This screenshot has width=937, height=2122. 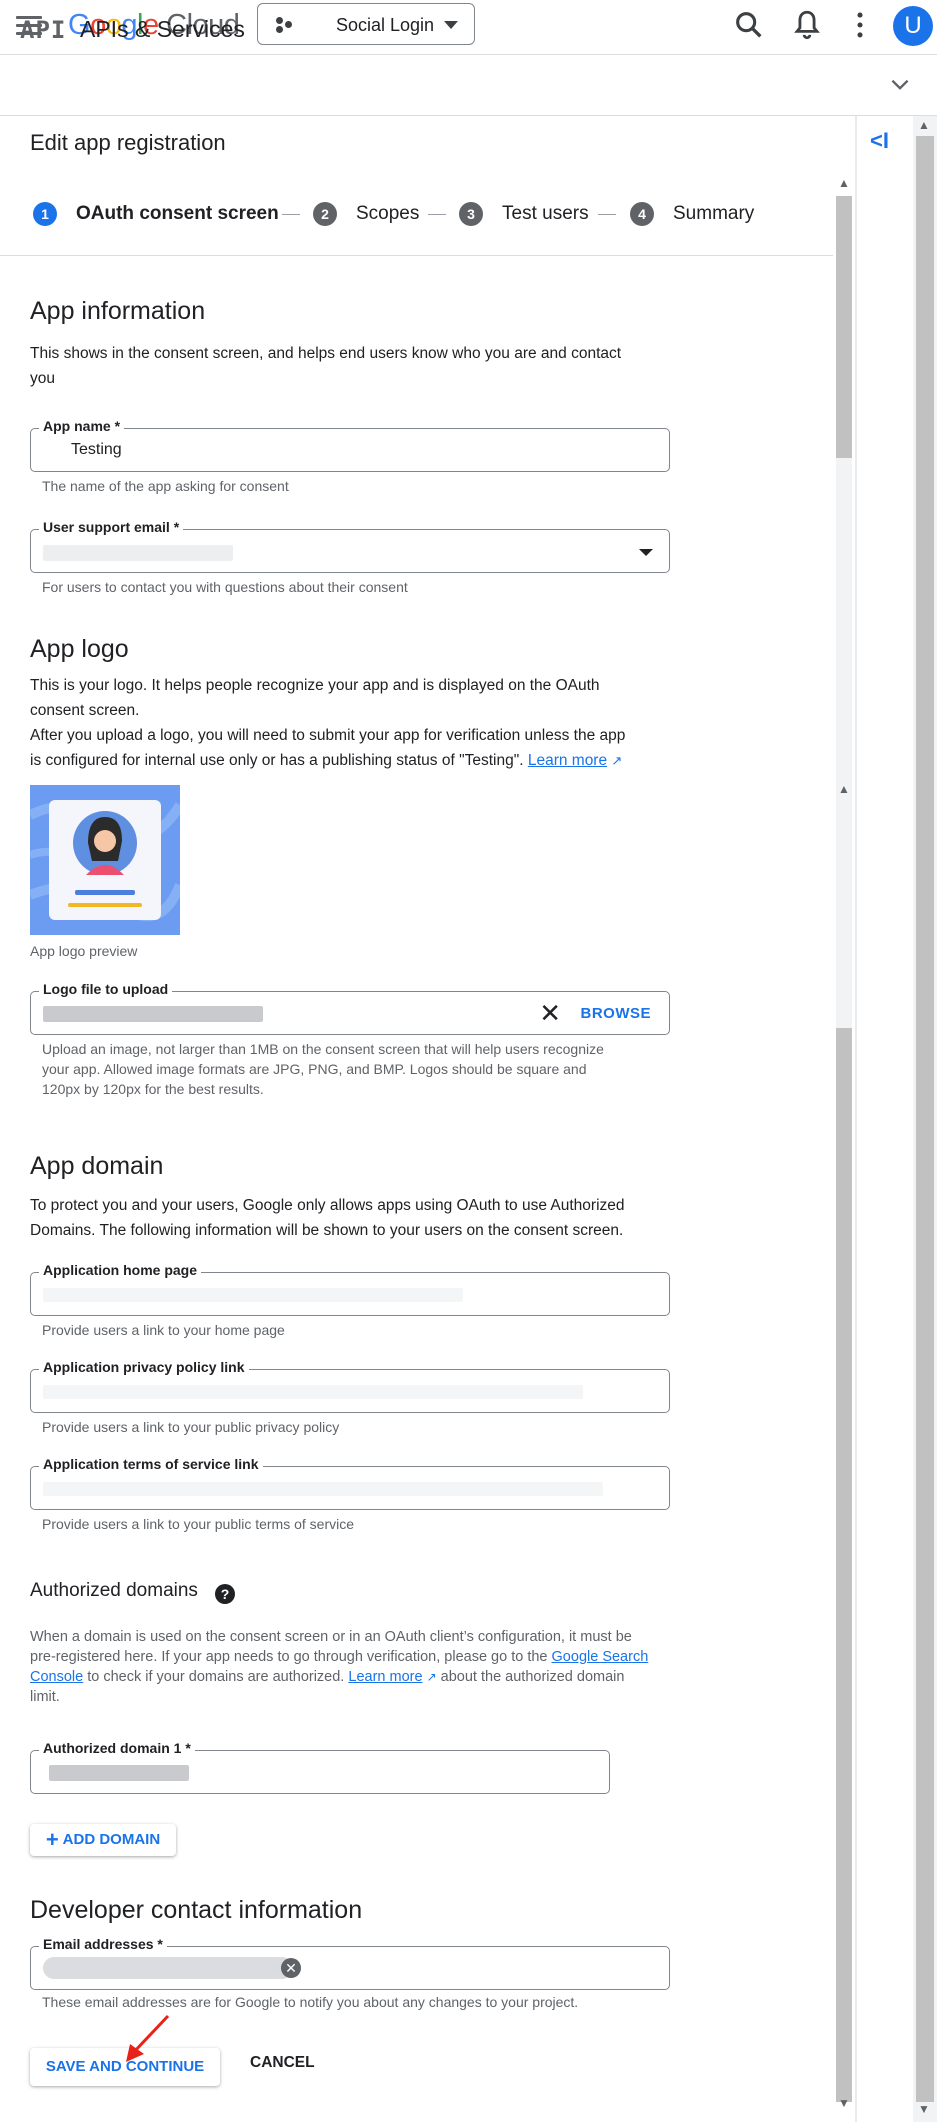 What do you see at coordinates (128, 142) in the screenshot?
I see `page-title: Edit app registration` at bounding box center [128, 142].